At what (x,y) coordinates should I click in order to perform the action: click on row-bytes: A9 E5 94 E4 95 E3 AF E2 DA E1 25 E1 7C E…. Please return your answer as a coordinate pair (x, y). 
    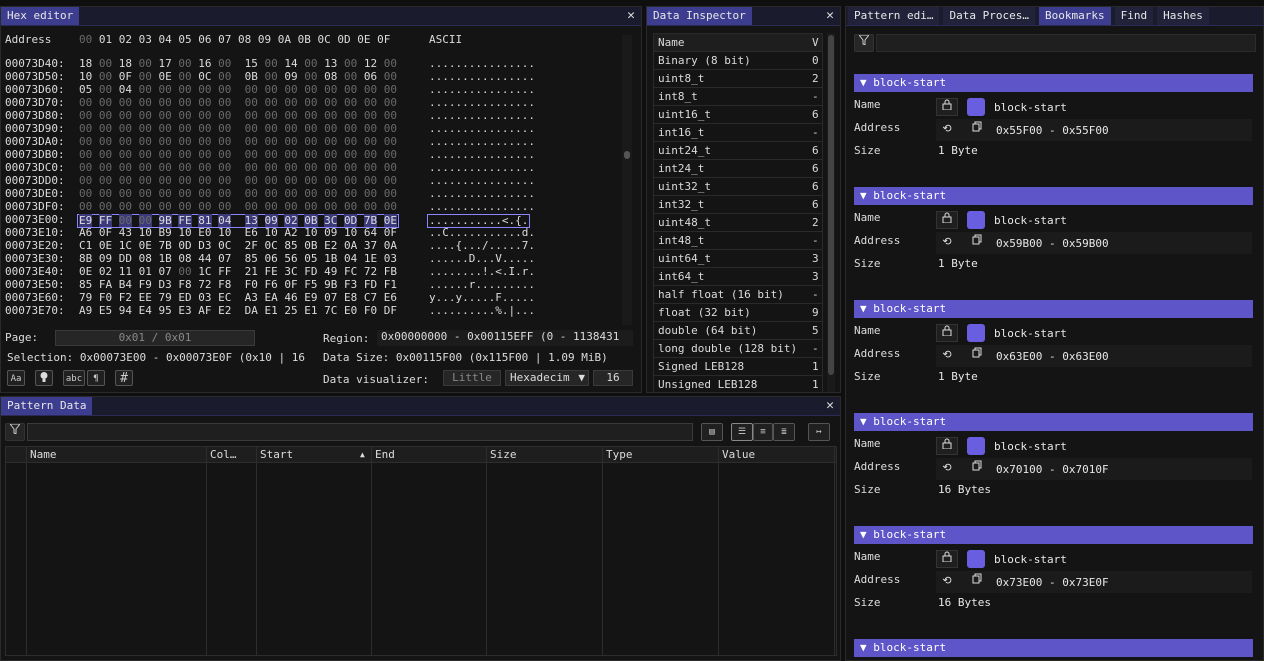
    Looking at the image, I should click on (238, 311).